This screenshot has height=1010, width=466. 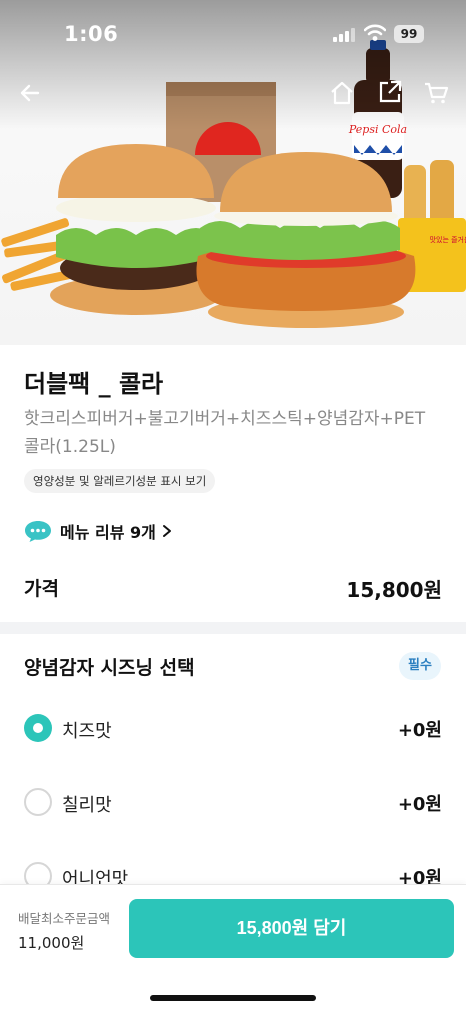 What do you see at coordinates (409, 34) in the screenshot?
I see `battery-indicator: 99` at bounding box center [409, 34].